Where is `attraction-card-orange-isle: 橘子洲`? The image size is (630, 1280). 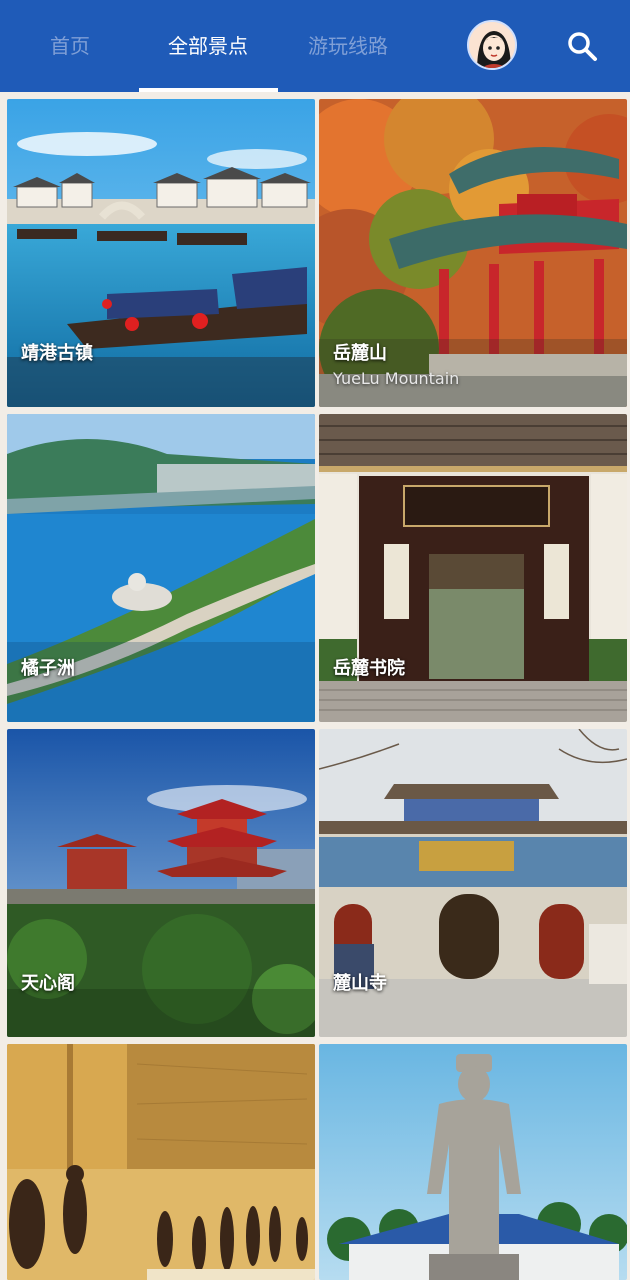 attraction-card-orange-isle: 橘子洲 is located at coordinates (161, 568).